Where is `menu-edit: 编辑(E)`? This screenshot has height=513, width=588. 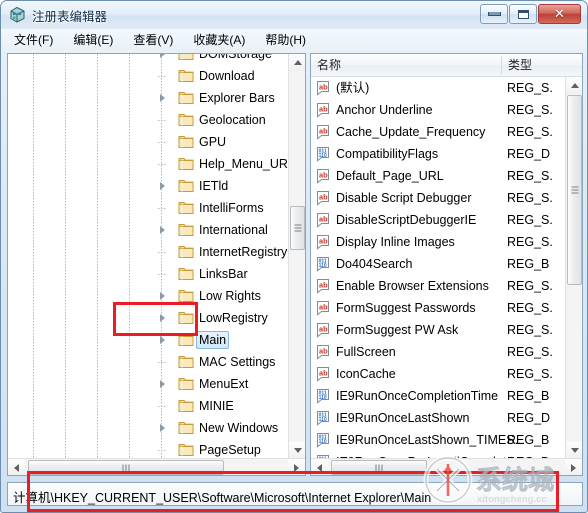 menu-edit: 编辑(E) is located at coordinates (93, 40).